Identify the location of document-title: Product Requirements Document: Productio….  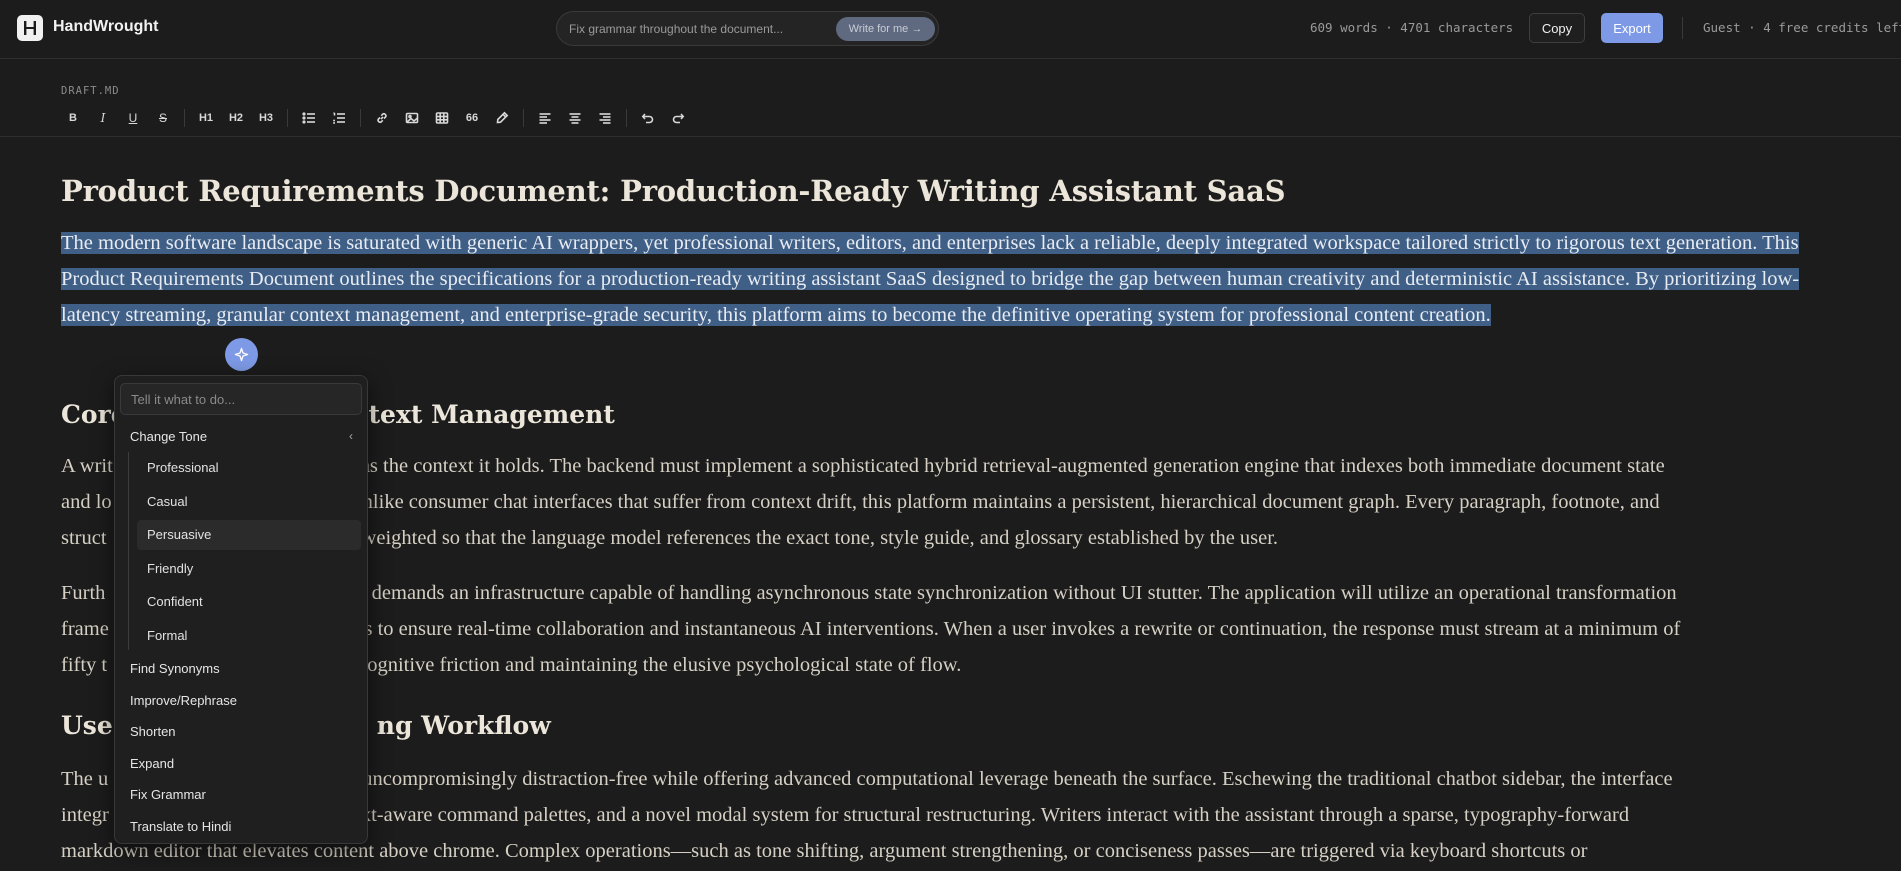
(673, 191).